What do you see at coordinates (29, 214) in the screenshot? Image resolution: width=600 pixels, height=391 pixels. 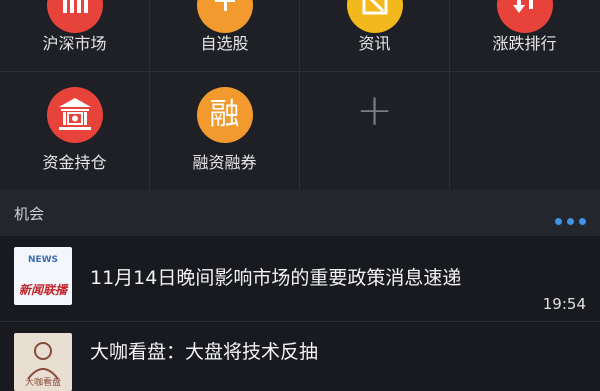 I see `section-title: 机会` at bounding box center [29, 214].